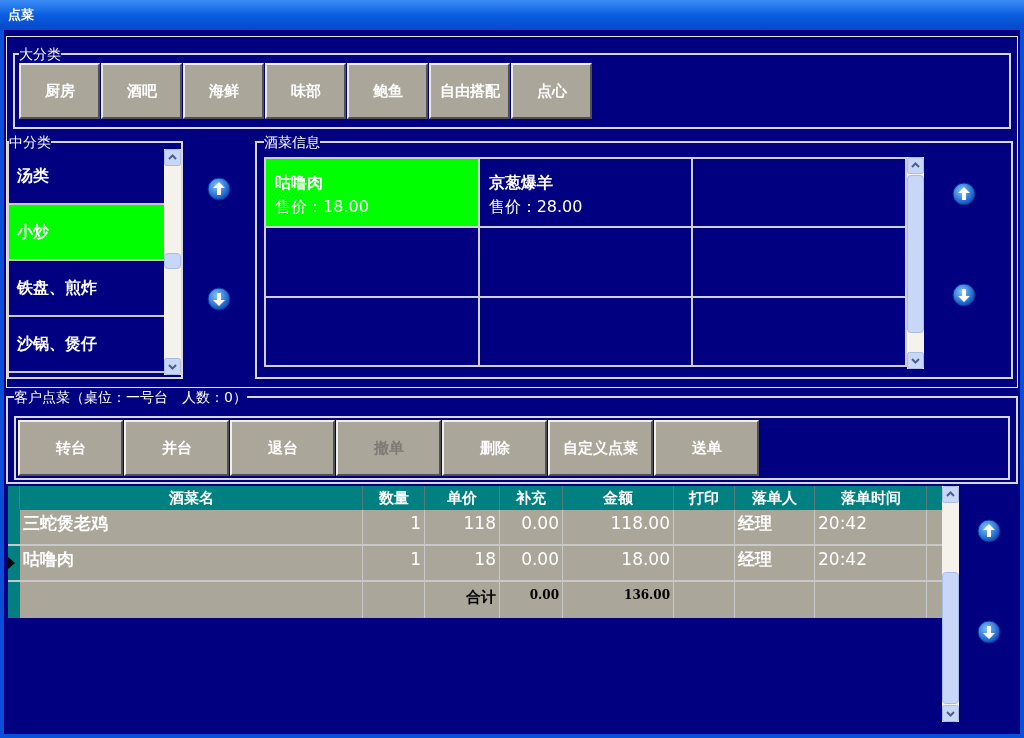  I want to click on total-cell-text: 136.00, so click(647, 595).